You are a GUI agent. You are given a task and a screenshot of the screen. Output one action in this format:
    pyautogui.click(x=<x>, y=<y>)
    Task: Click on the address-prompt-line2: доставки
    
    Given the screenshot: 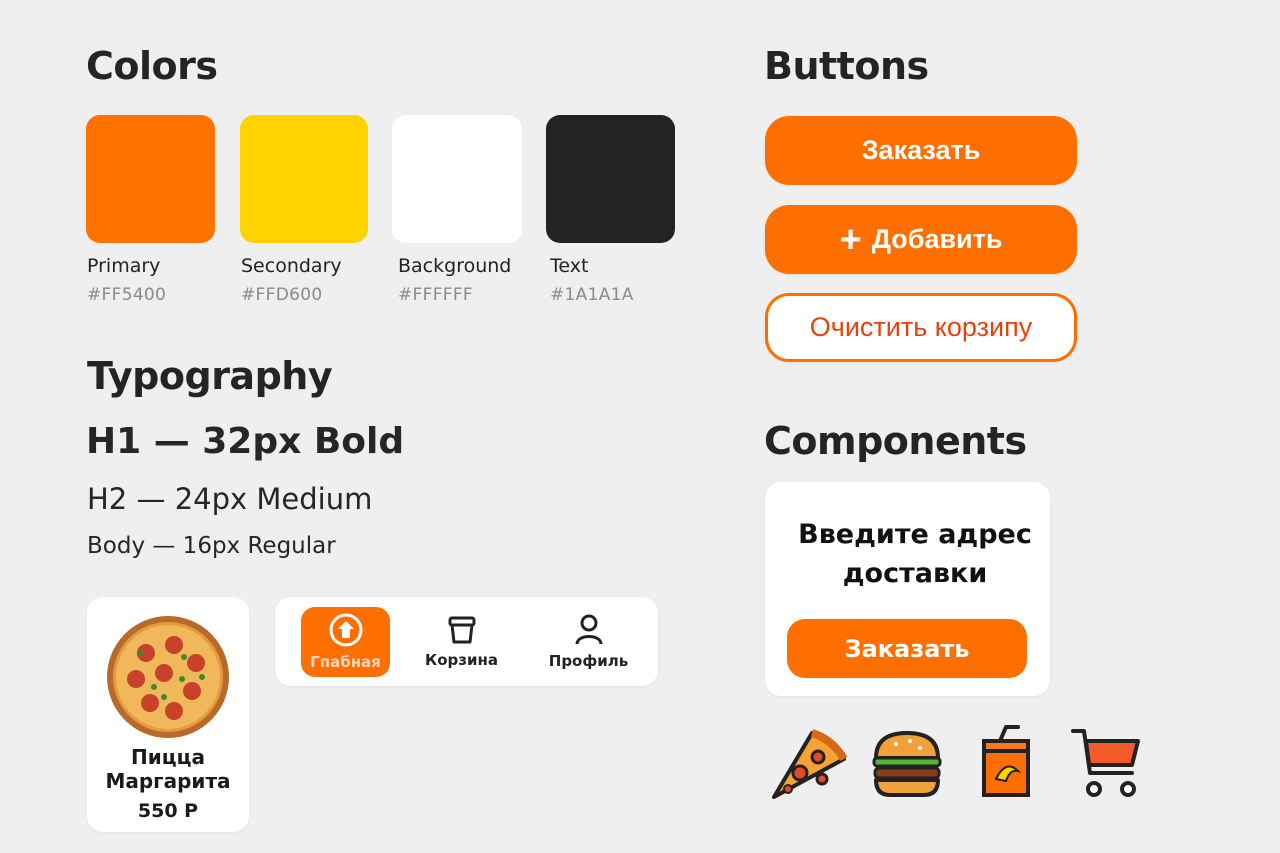 What is the action you would take?
    pyautogui.click(x=915, y=573)
    